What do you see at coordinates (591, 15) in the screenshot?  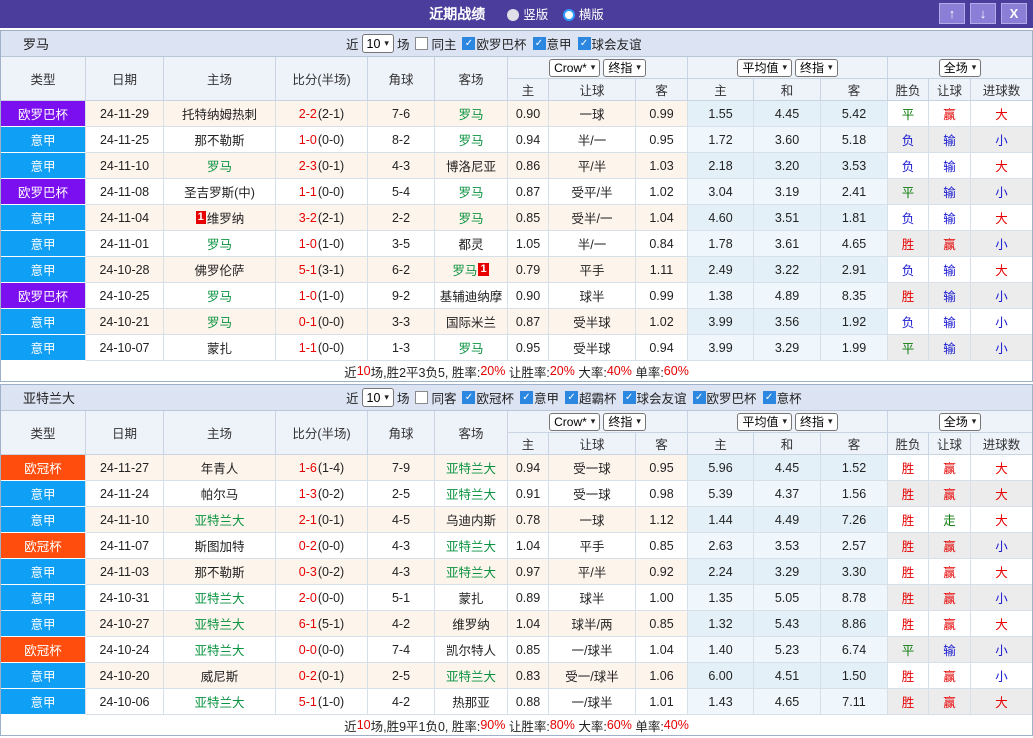 I see `radio-horizontal-label: 横版` at bounding box center [591, 15].